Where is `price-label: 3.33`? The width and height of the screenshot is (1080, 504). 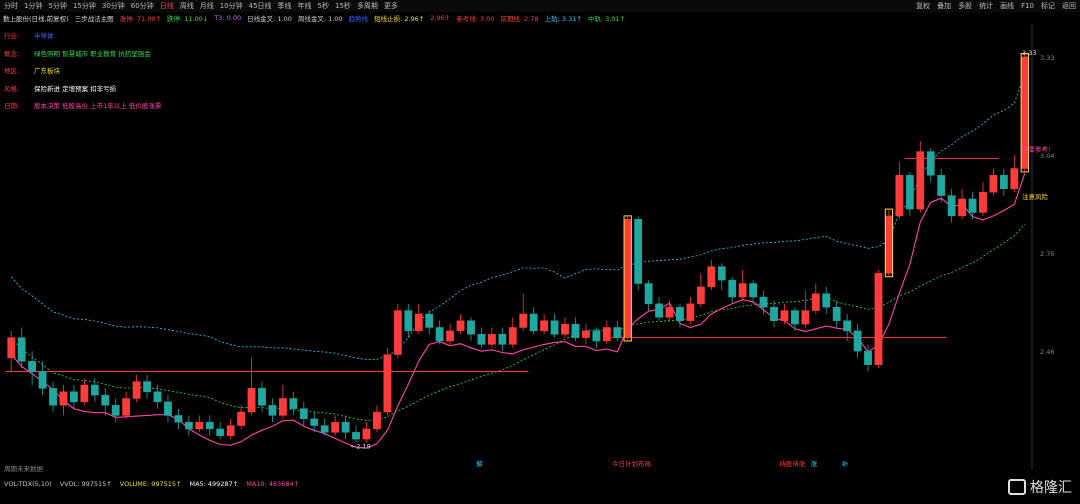
price-label: 3.33 is located at coordinates (1047, 58).